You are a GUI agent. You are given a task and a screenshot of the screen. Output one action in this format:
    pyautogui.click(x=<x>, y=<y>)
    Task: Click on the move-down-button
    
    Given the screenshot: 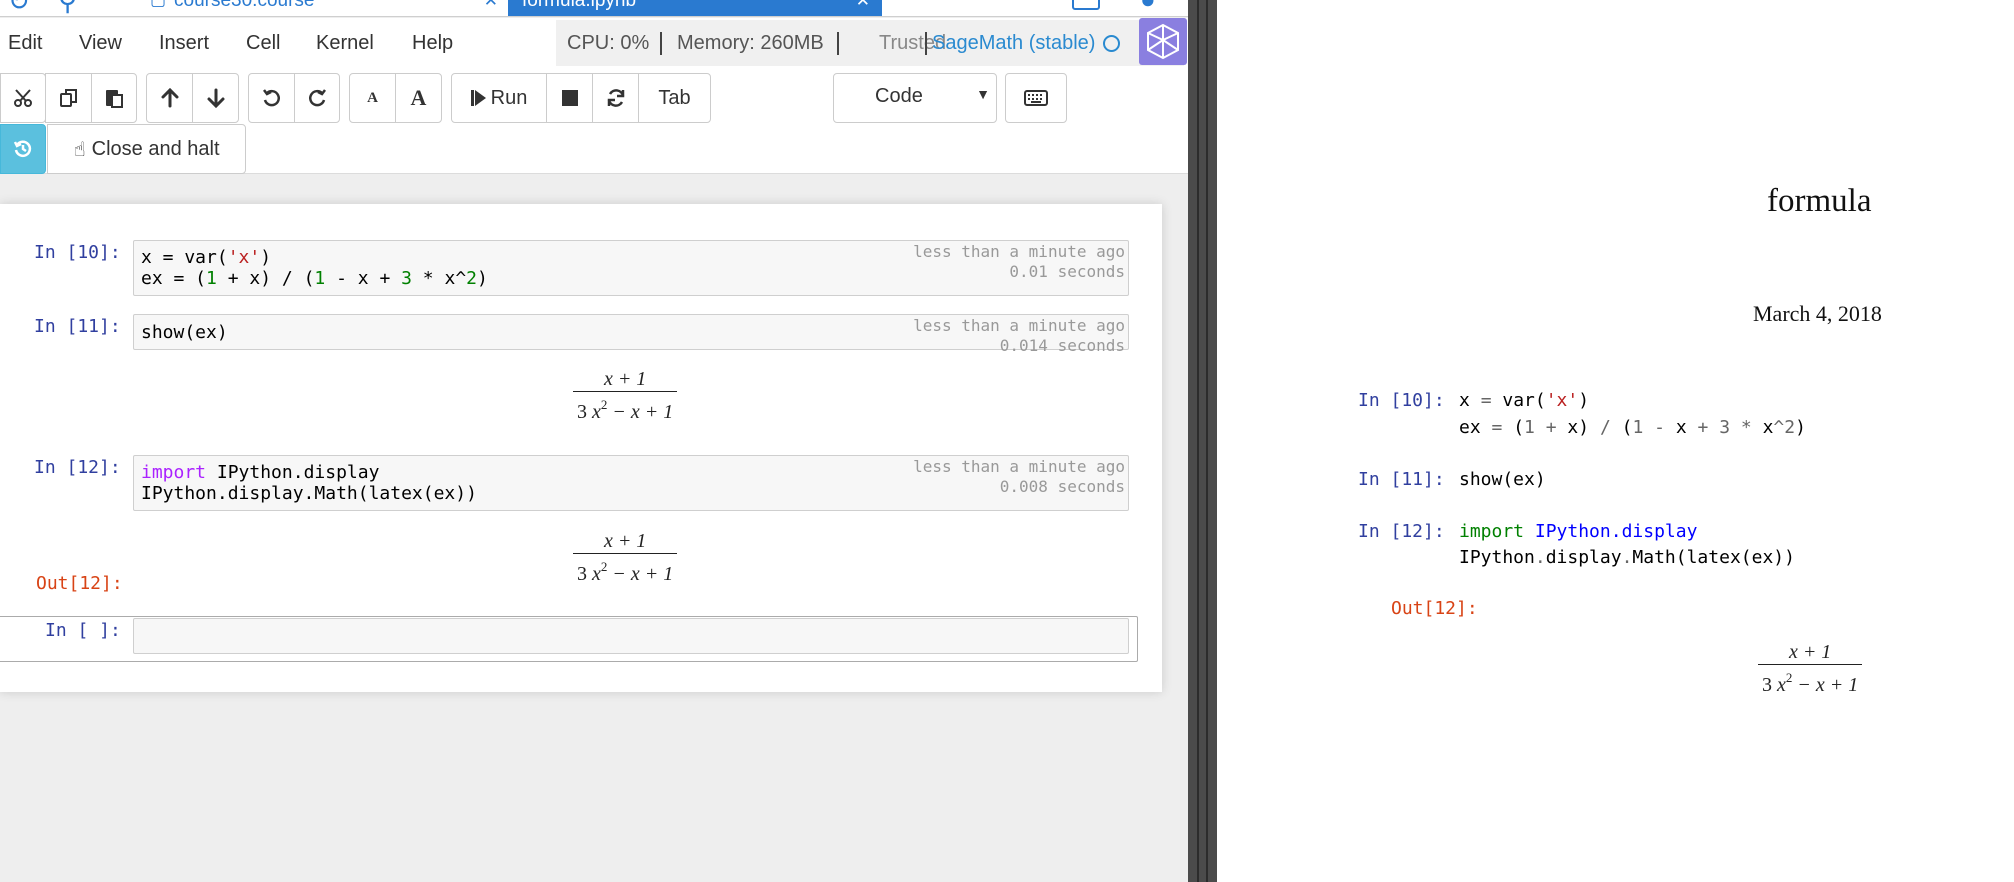 What is the action you would take?
    pyautogui.click(x=215, y=98)
    